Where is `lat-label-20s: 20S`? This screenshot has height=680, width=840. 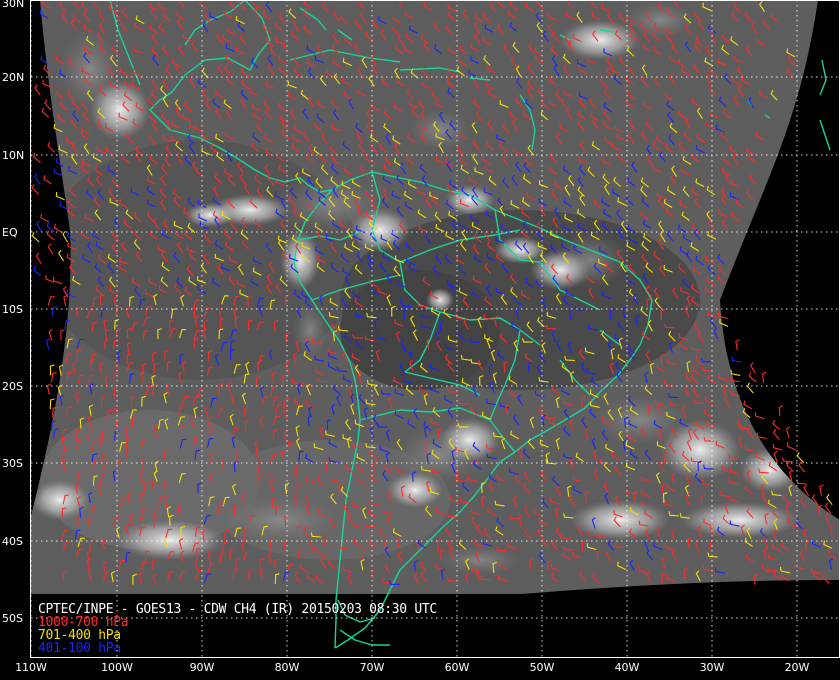
lat-label-20s: 20S is located at coordinates (12, 386).